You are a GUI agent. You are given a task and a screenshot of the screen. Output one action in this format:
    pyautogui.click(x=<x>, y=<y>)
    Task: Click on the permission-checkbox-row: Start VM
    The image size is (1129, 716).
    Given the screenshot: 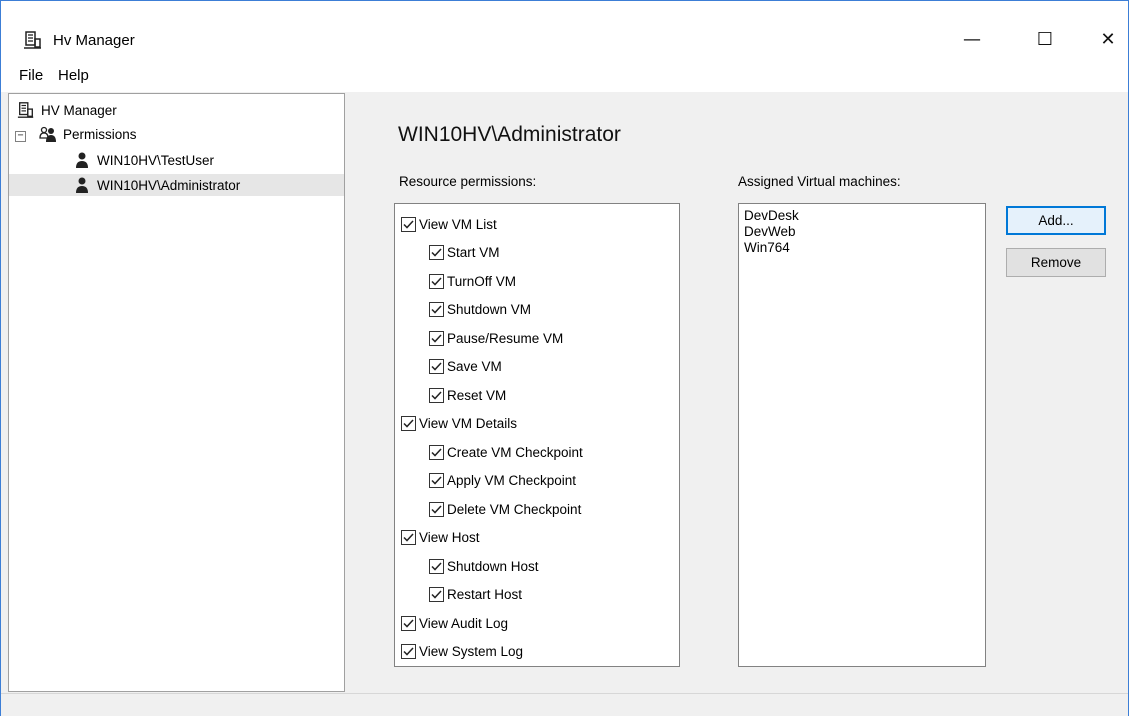 What is the action you would take?
    pyautogui.click(x=464, y=253)
    